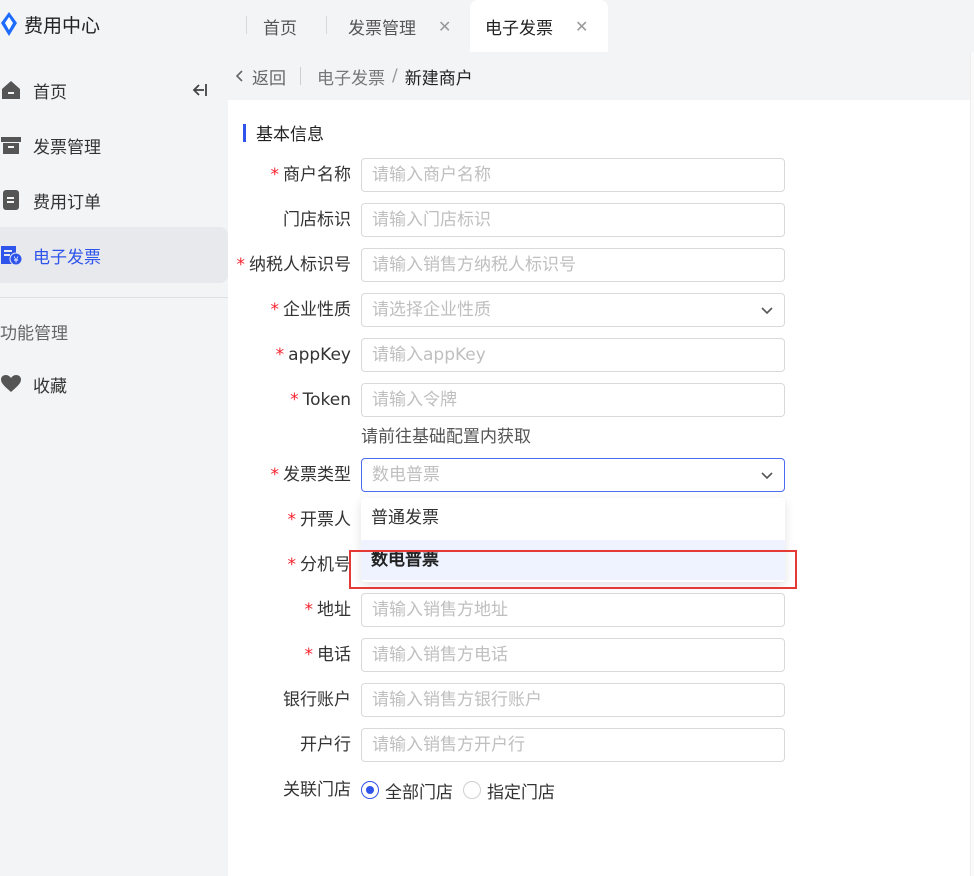  Describe the element at coordinates (11, 145) in the screenshot. I see `archive-icon` at that location.